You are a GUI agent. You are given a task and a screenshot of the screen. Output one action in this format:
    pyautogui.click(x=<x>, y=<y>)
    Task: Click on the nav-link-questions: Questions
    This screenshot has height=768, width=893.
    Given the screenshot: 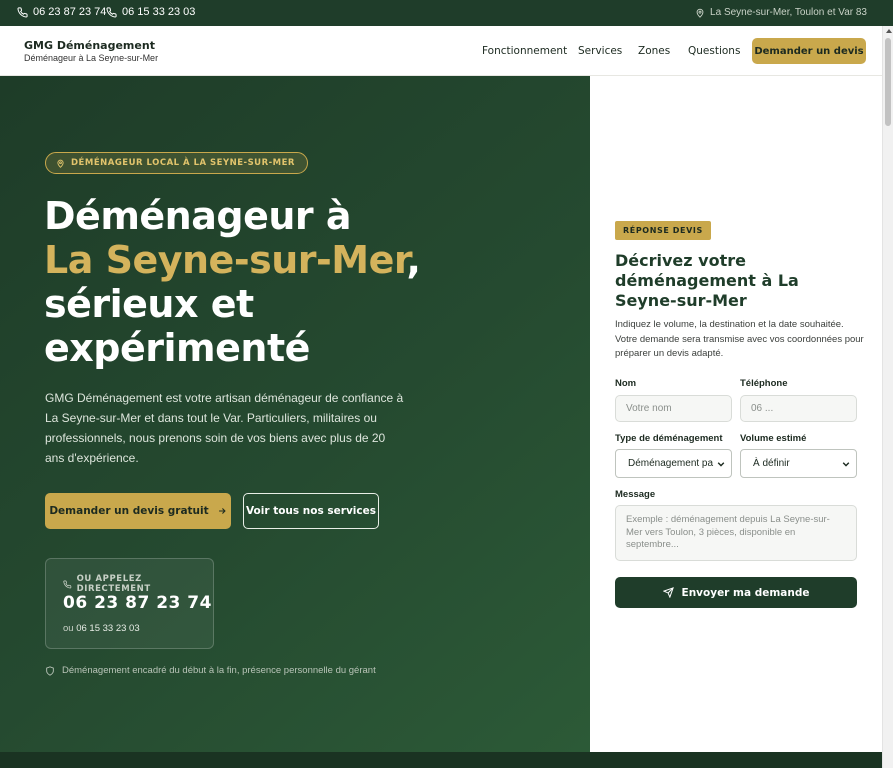 What is the action you would take?
    pyautogui.click(x=714, y=51)
    